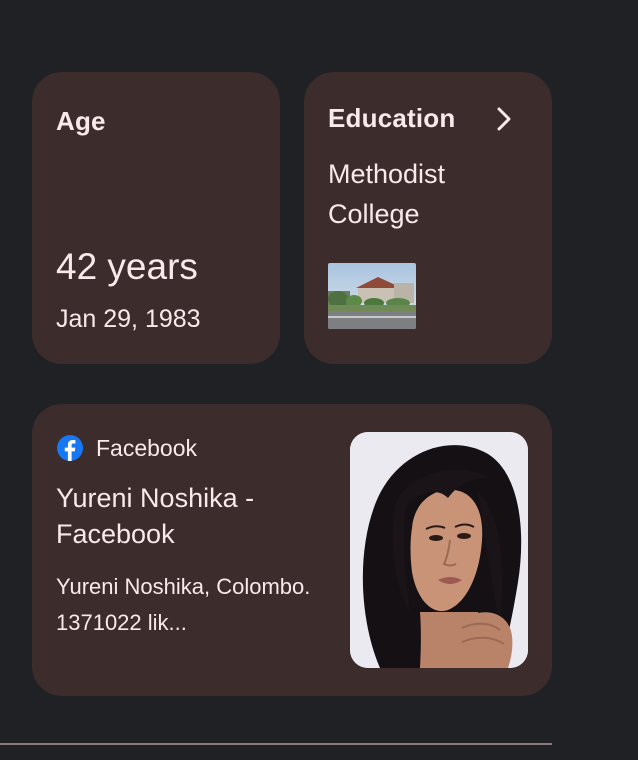 This screenshot has width=638, height=760. Describe the element at coordinates (428, 194) in the screenshot. I see `education-value: Methodist College` at that location.